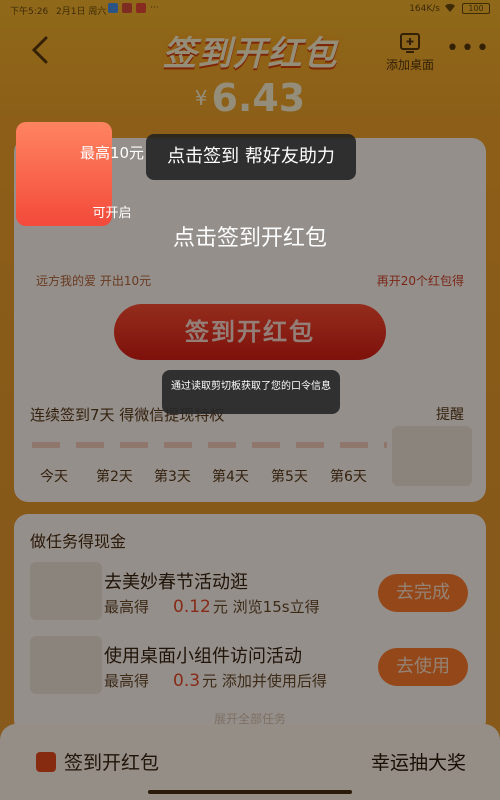 The width and height of the screenshot is (500, 800). I want to click on remaining-envelopes-text: 再开20个红包得, so click(420, 281).